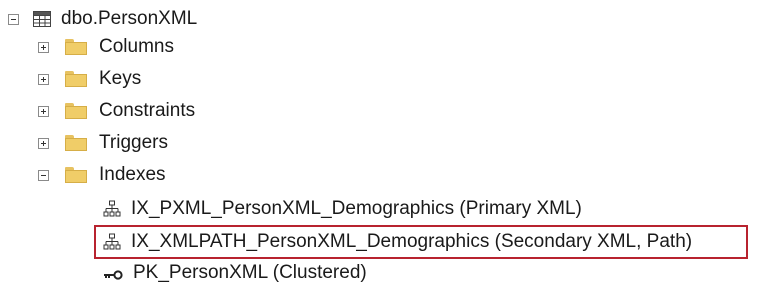  I want to click on tree-node-columns: Columns, so click(106, 47).